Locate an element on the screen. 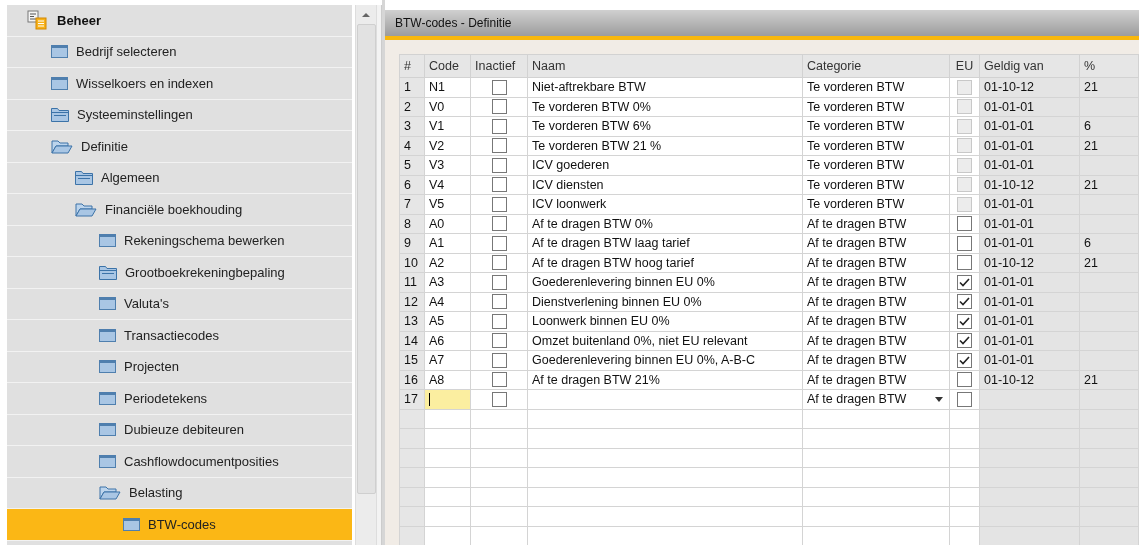  category-dropdown: Af te dragen BTW is located at coordinates (876, 399).